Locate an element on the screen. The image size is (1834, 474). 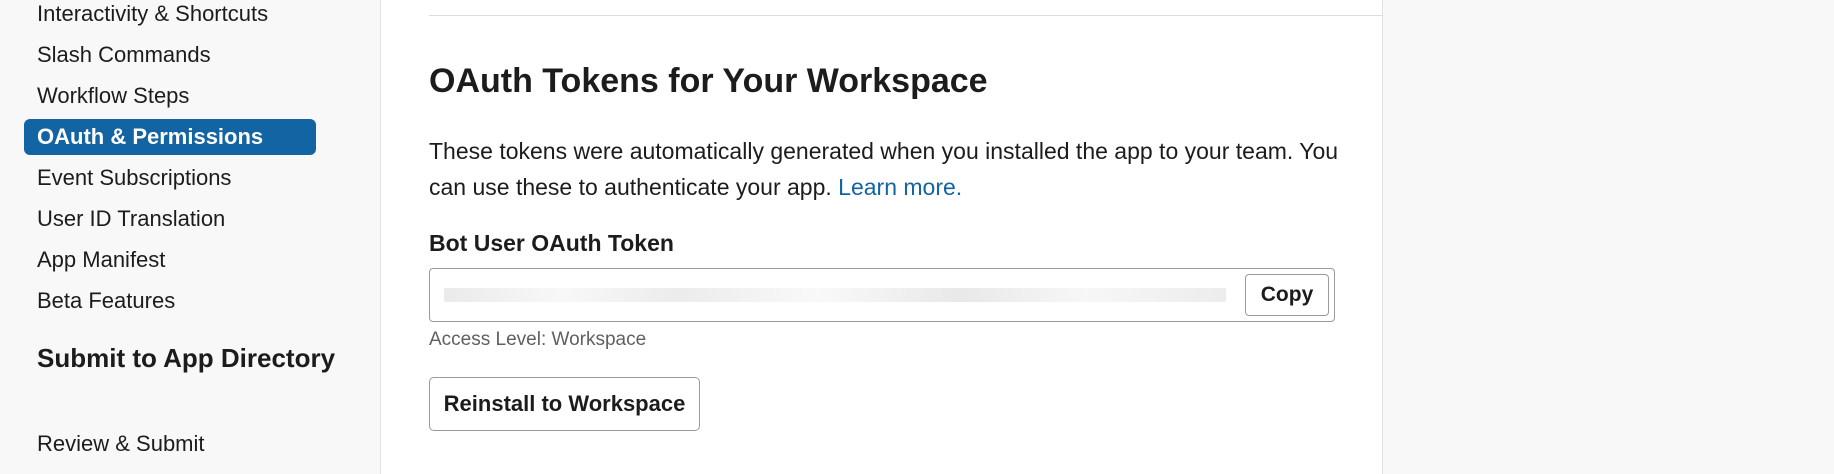
learn-more-link: Learn more. is located at coordinates (900, 187).